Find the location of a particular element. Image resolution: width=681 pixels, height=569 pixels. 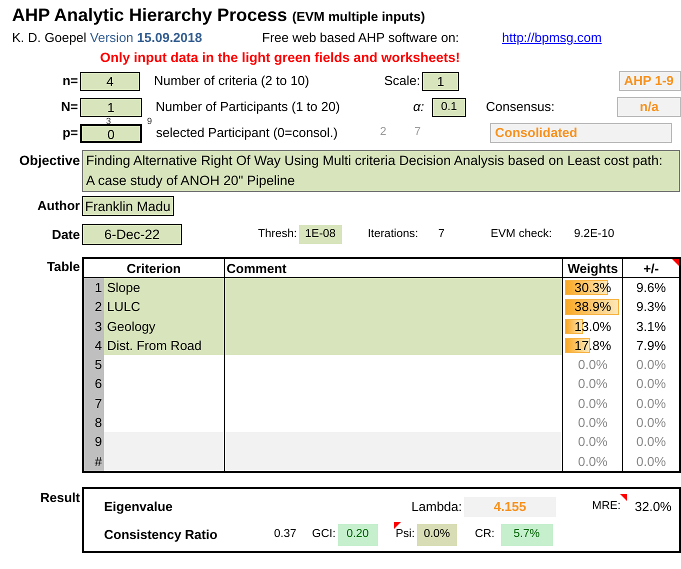

weight-value: 30.3% is located at coordinates (592, 288).